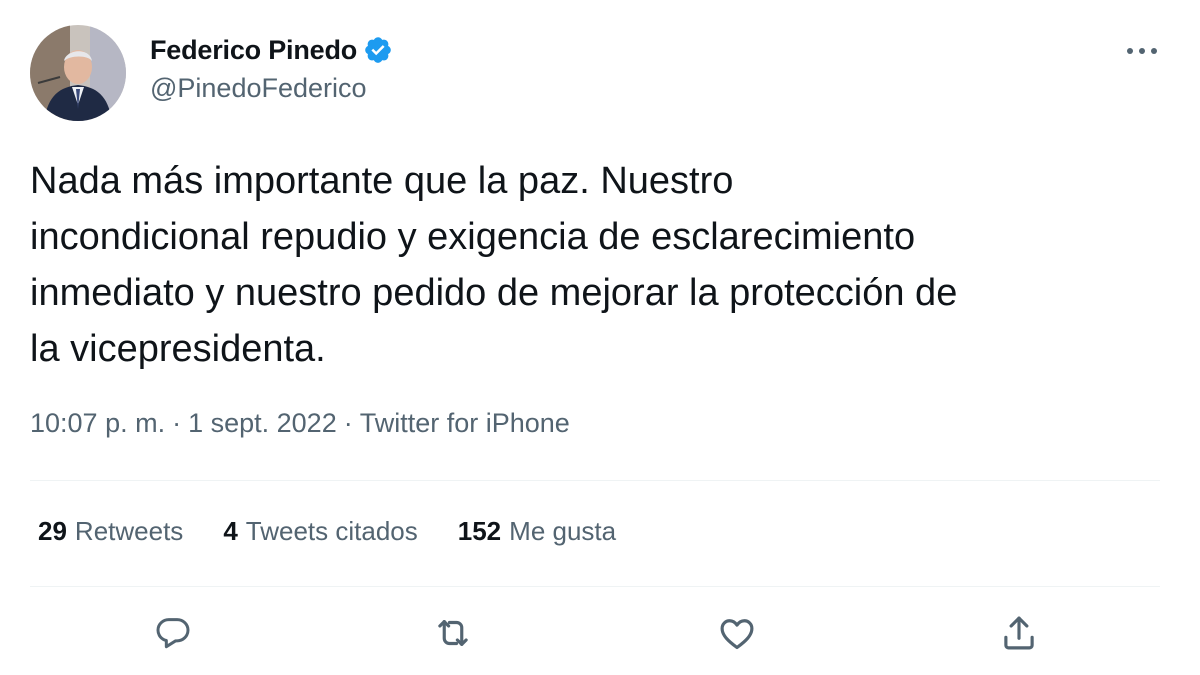 Image resolution: width=1200 pixels, height=675 pixels. What do you see at coordinates (465, 423) in the screenshot?
I see `tweet-source: Twitter for iPhone` at bounding box center [465, 423].